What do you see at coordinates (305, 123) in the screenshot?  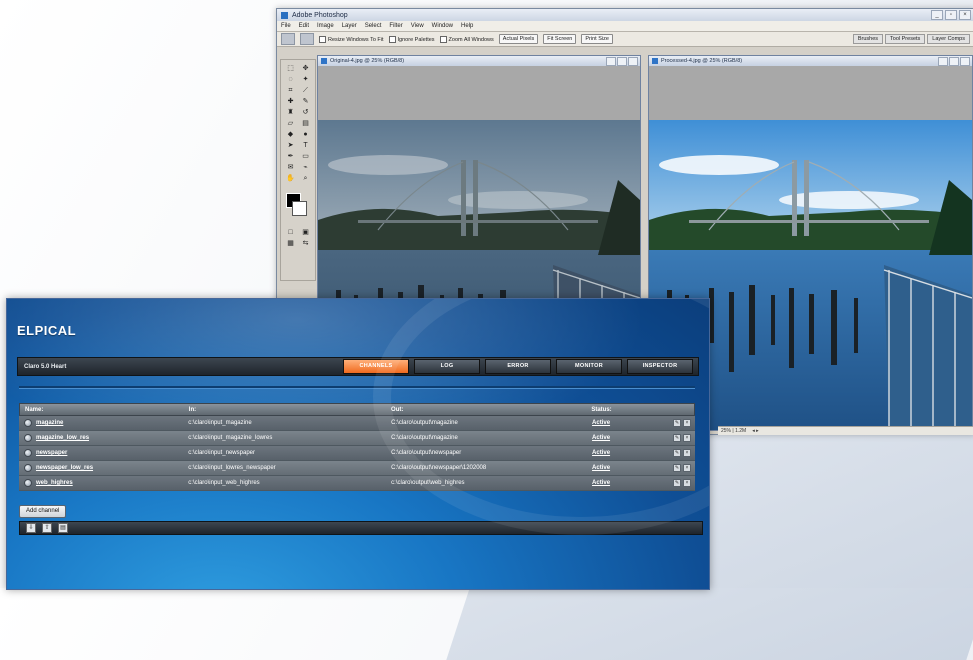 I see `gradient-tool-icon: ▤` at bounding box center [305, 123].